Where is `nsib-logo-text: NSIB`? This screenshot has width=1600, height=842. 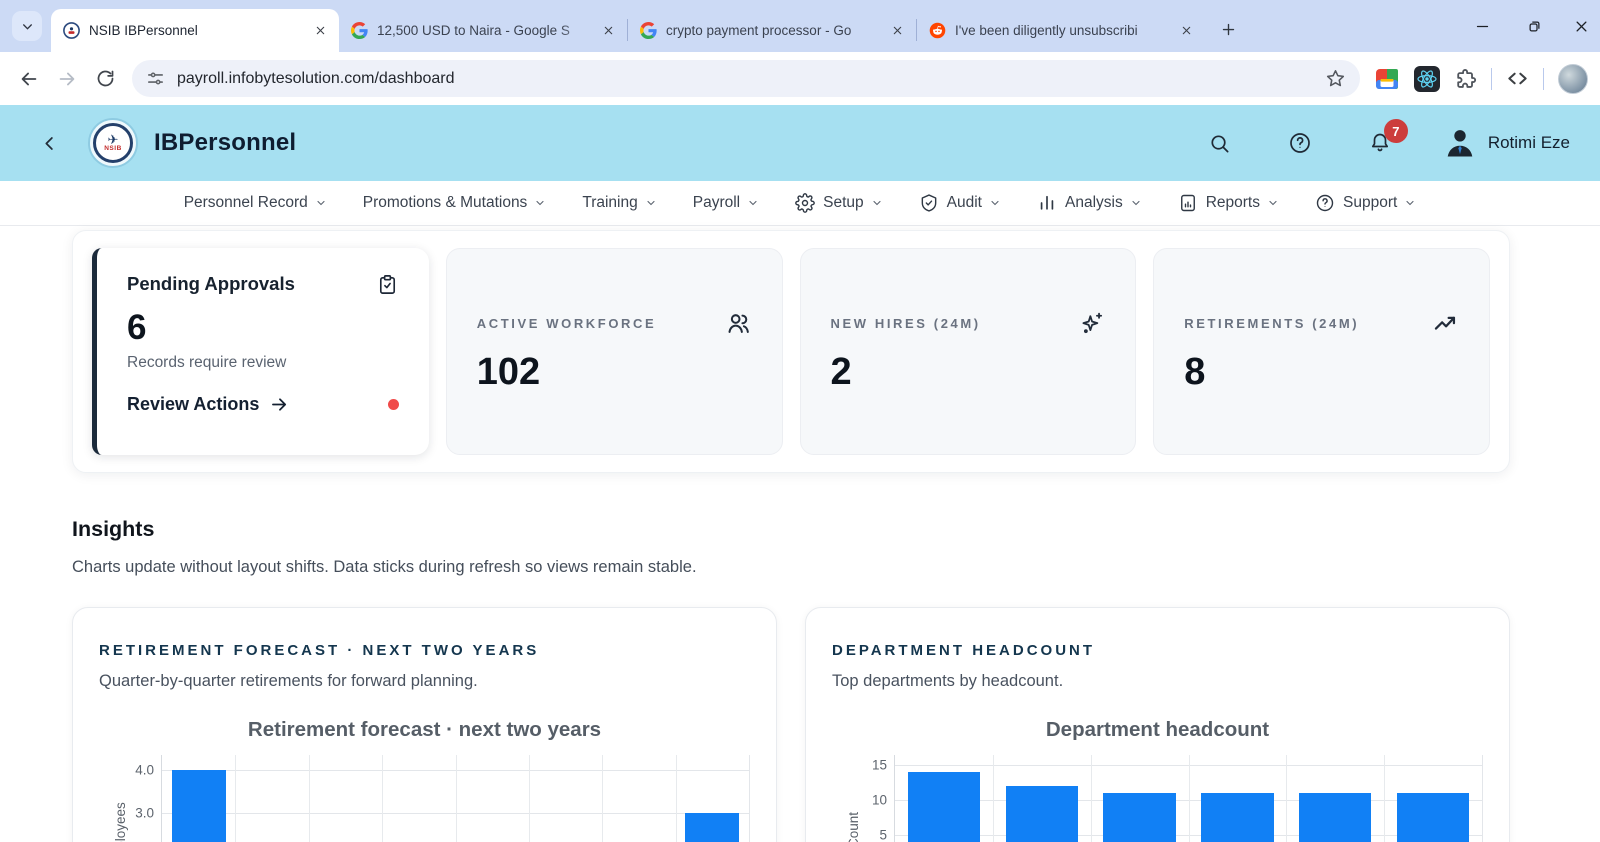
nsib-logo-text: NSIB is located at coordinates (113, 149).